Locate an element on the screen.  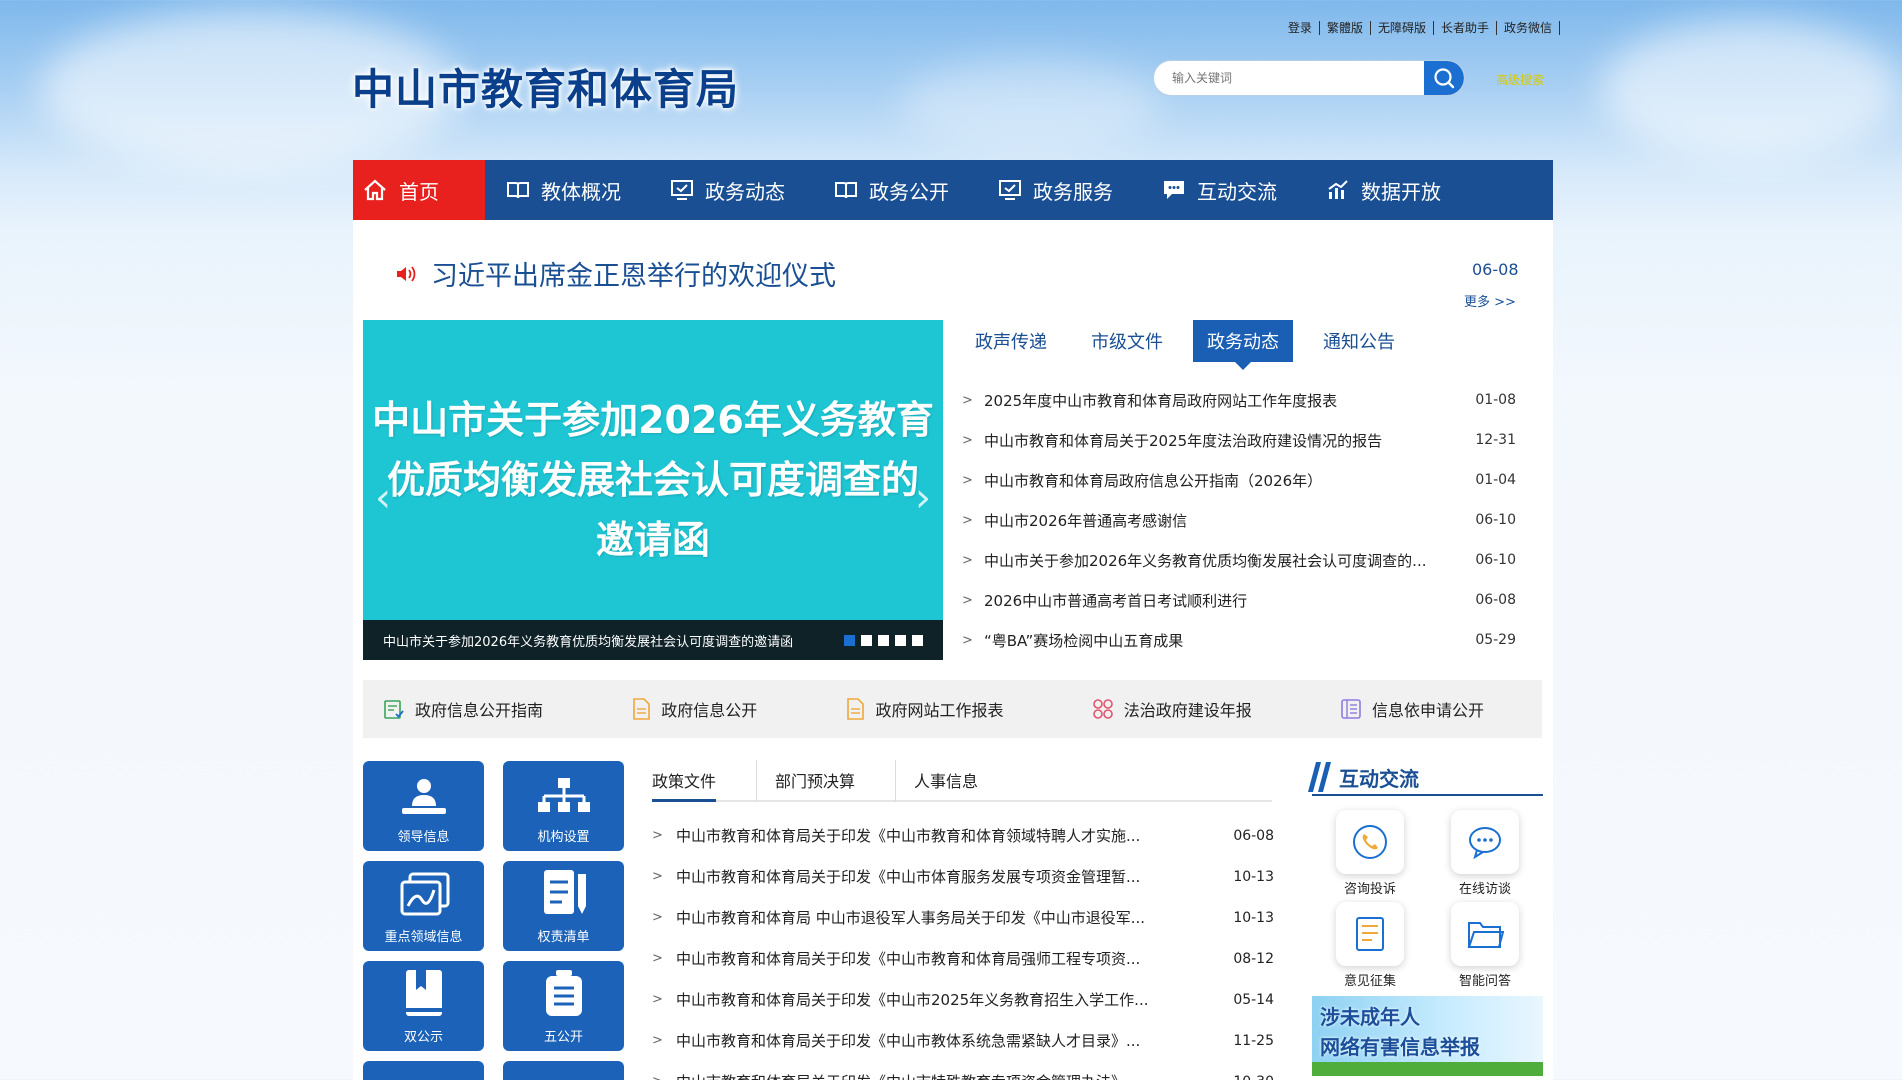
policy-item: > 中山市教育和体育局关于印发《中山市教育和体育局强师工程专项资... 08-12 is located at coordinates (963, 958).